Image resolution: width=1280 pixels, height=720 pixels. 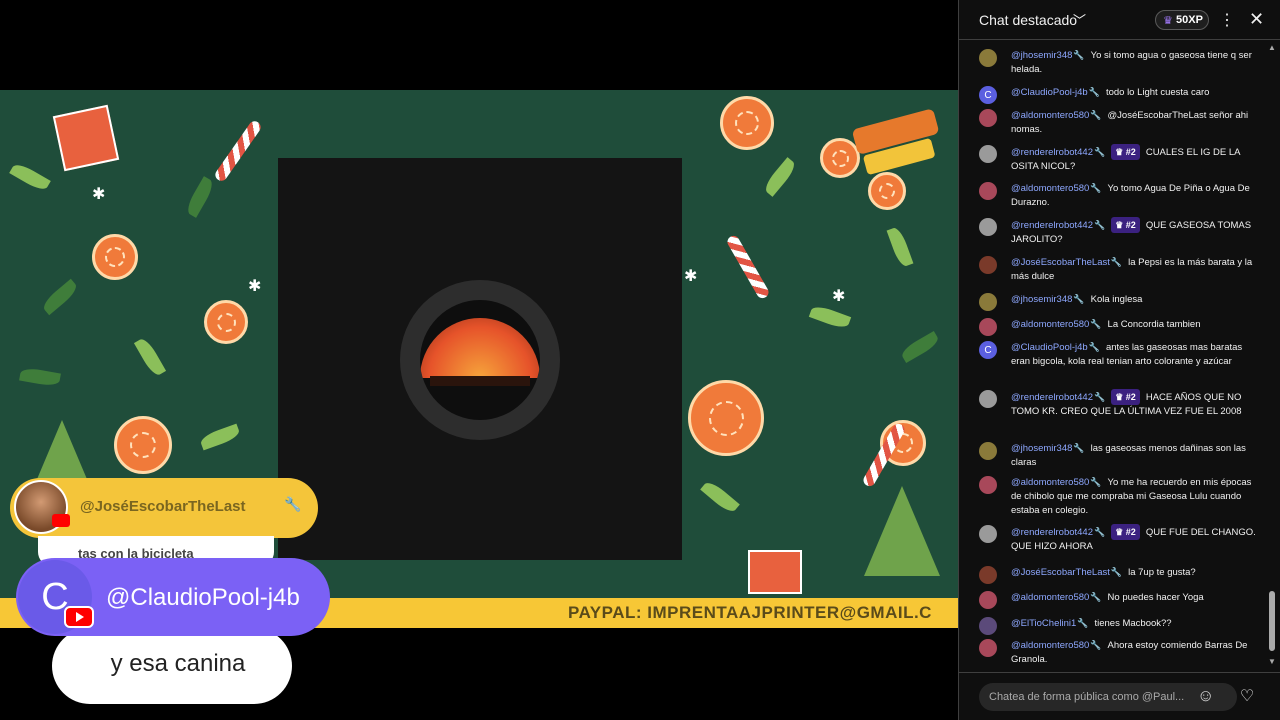 I want to click on current-author: @ClaudioPool-j4b, so click(x=203, y=597).